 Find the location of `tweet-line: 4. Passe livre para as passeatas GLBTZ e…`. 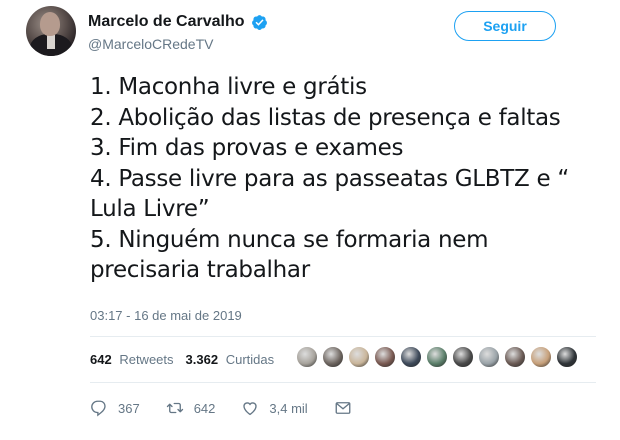

tweet-line: 4. Passe livre para as passeatas GLBTZ e… is located at coordinates (329, 178).